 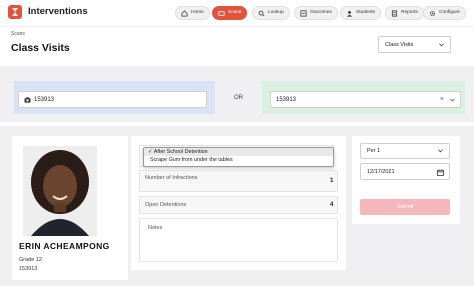 What do you see at coordinates (166, 205) in the screenshot?
I see `open-detentions-label: Open Detentions` at bounding box center [166, 205].